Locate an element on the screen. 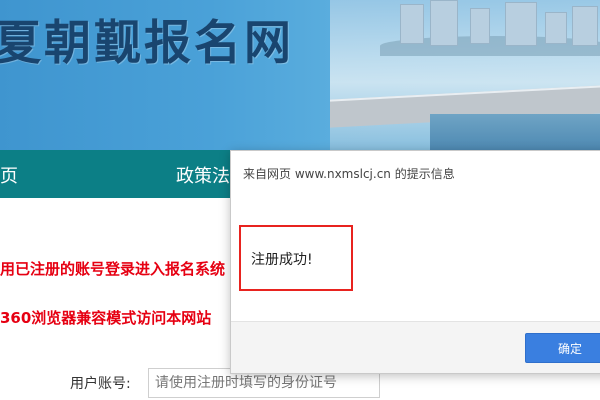 The height and width of the screenshot is (400, 600). dialog-message: 注册成功! is located at coordinates (282, 260).